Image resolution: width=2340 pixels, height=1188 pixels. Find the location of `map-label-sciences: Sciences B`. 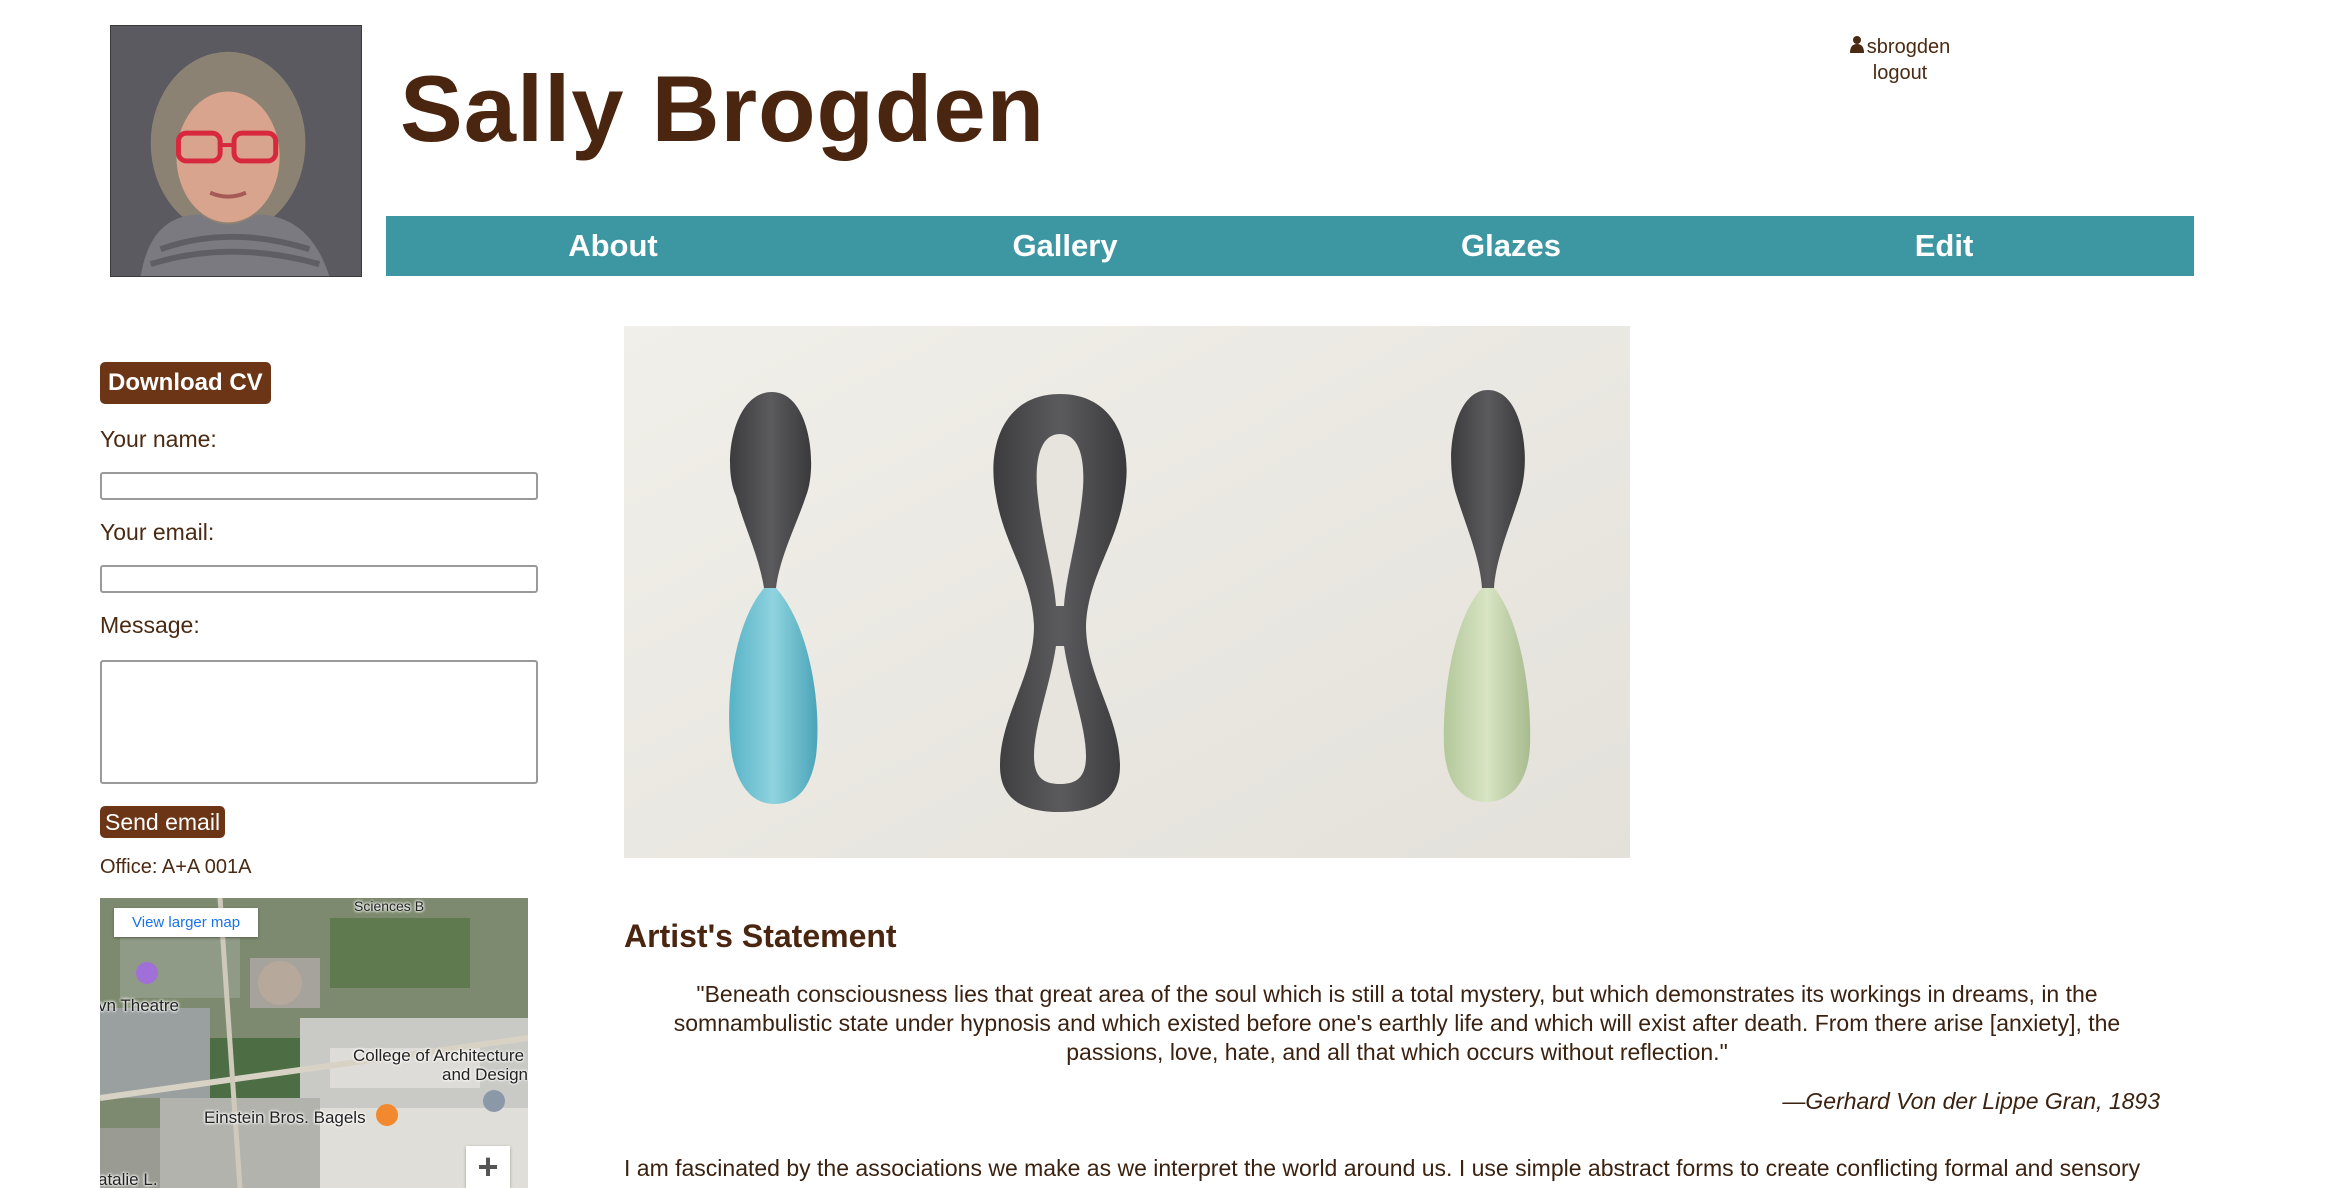

map-label-sciences: Sciences B is located at coordinates (389, 906).